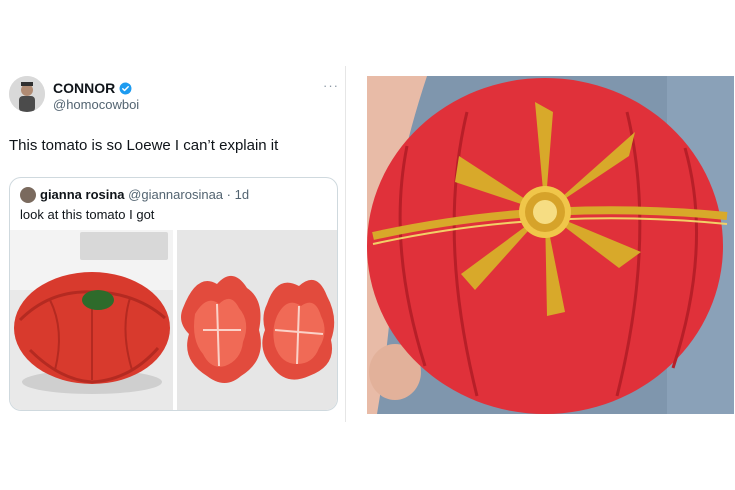 This screenshot has height=490, width=735. I want to click on author-handle: @homocowboi, so click(96, 104).